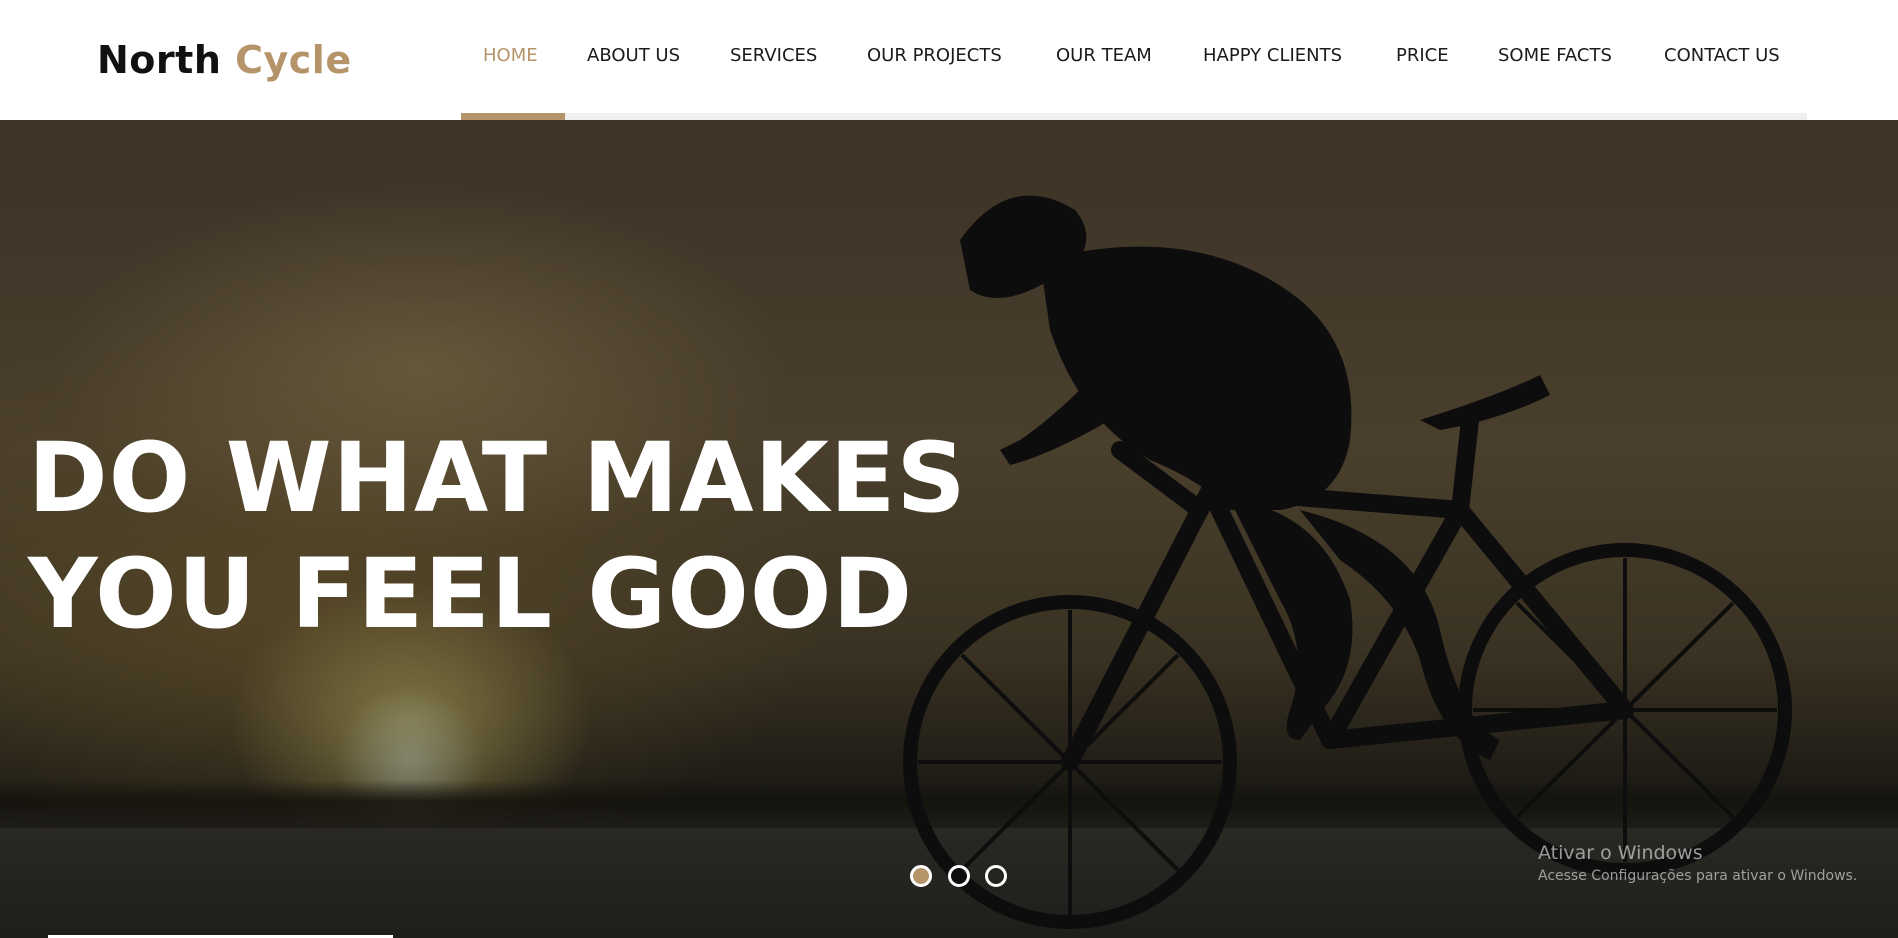  I want to click on hero-headline-line-2: YOU FEEL GOOD, so click(471, 594).